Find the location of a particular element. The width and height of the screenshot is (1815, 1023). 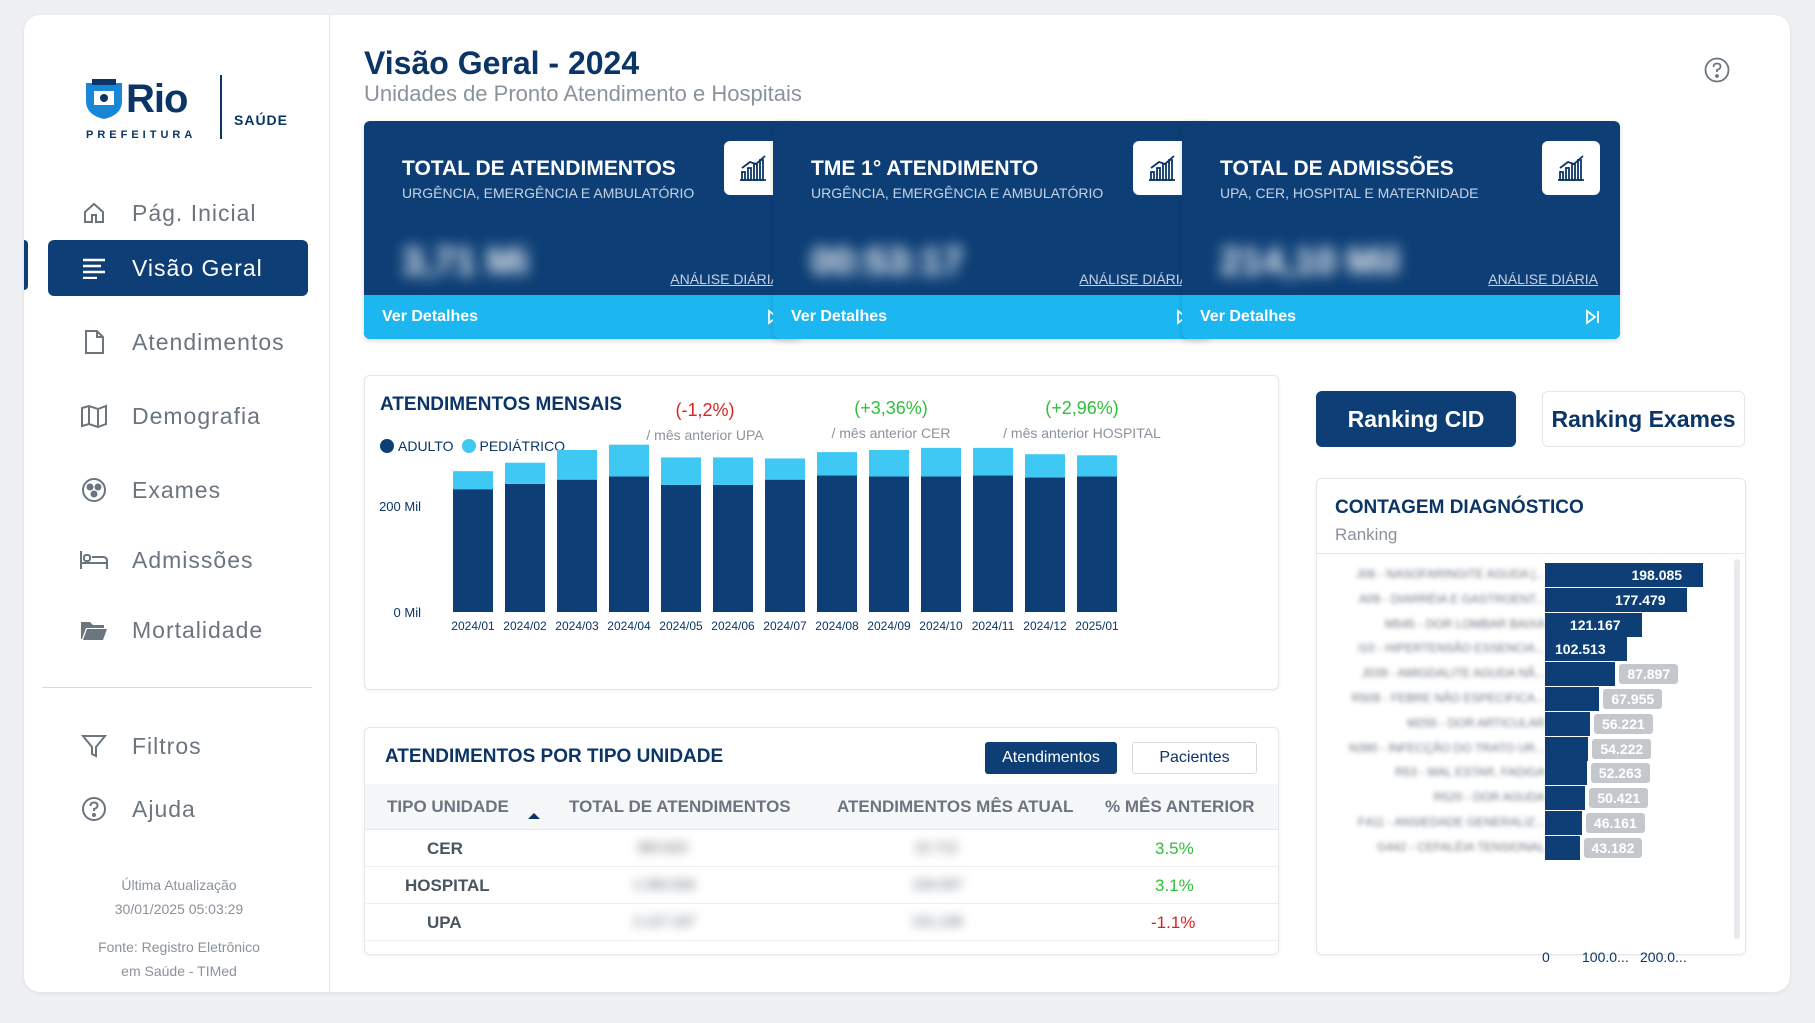

sidebar-item-label: Demografia is located at coordinates (196, 415).